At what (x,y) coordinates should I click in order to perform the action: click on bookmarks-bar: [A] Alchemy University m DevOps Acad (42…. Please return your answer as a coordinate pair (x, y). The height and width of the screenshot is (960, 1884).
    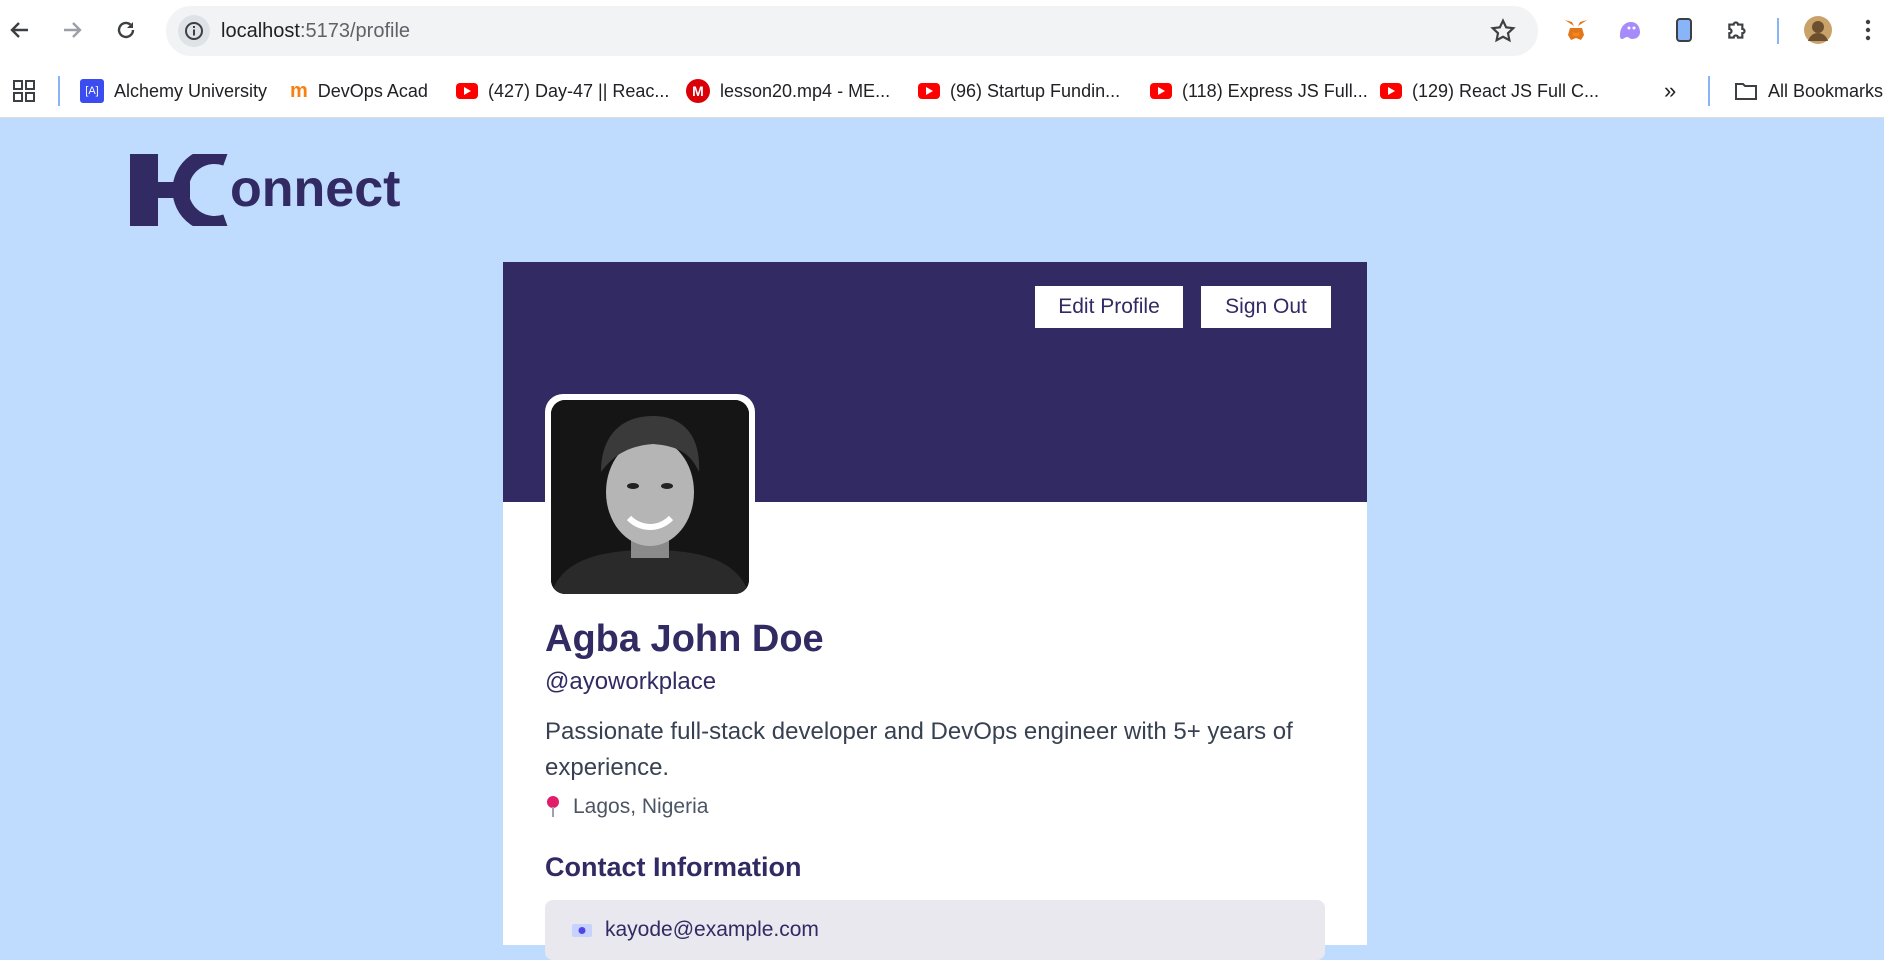
    Looking at the image, I should click on (942, 91).